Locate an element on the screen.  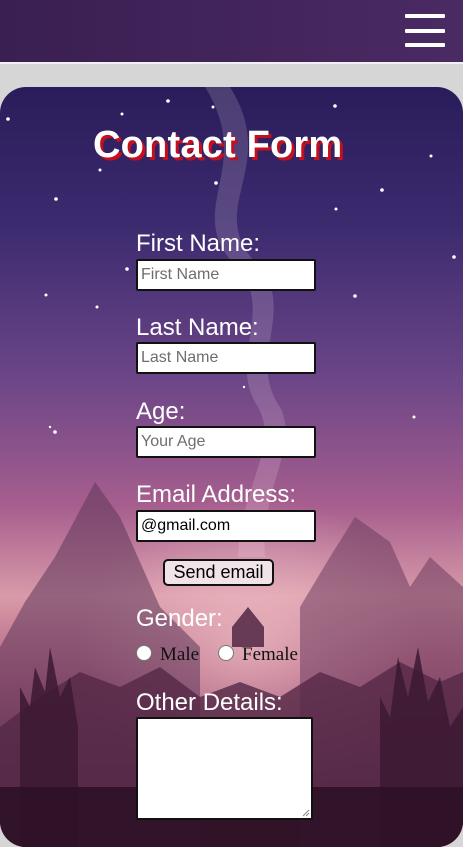
first-name-label: First Name: is located at coordinates (198, 243).